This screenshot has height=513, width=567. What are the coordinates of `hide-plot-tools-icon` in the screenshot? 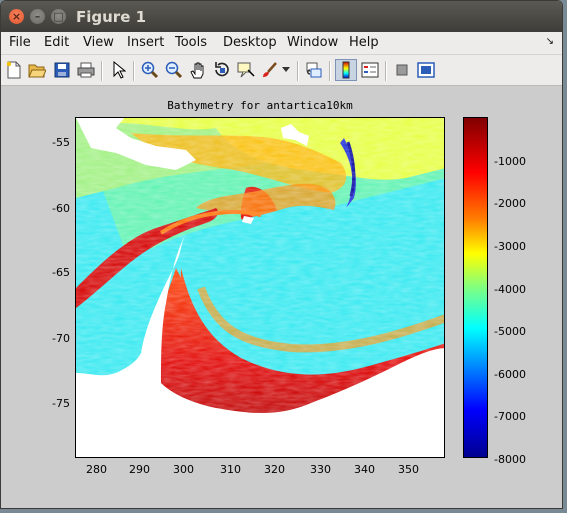 It's located at (402, 70).